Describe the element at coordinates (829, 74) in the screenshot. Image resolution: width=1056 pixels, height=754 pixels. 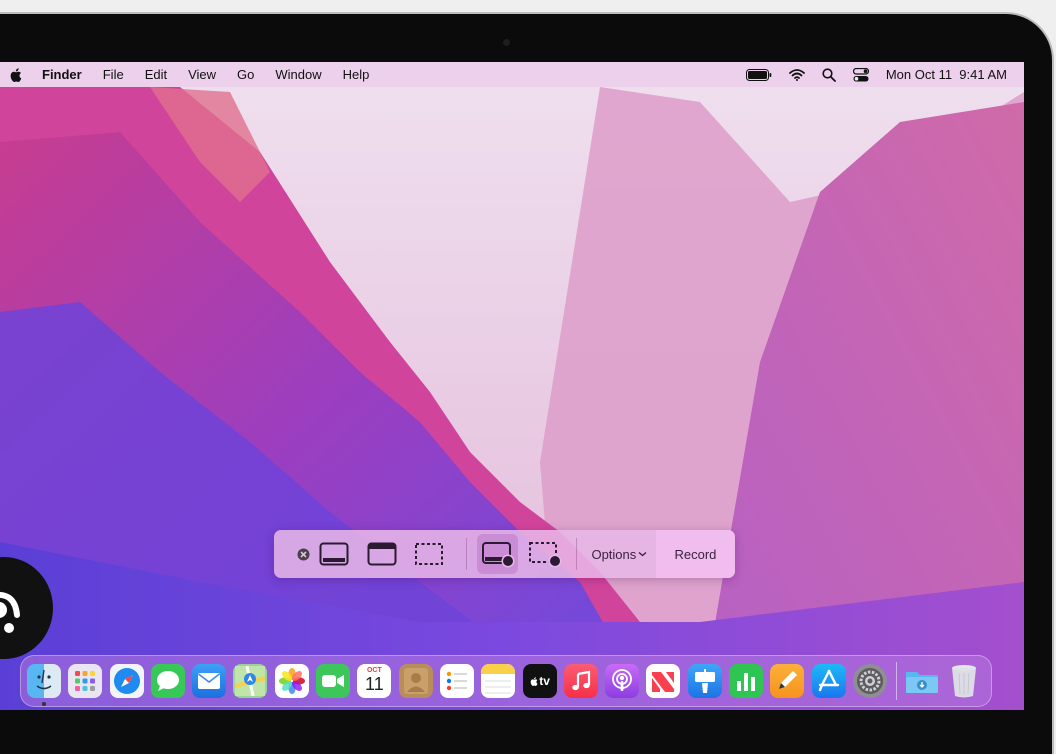
I see `spotlight-search-icon` at that location.